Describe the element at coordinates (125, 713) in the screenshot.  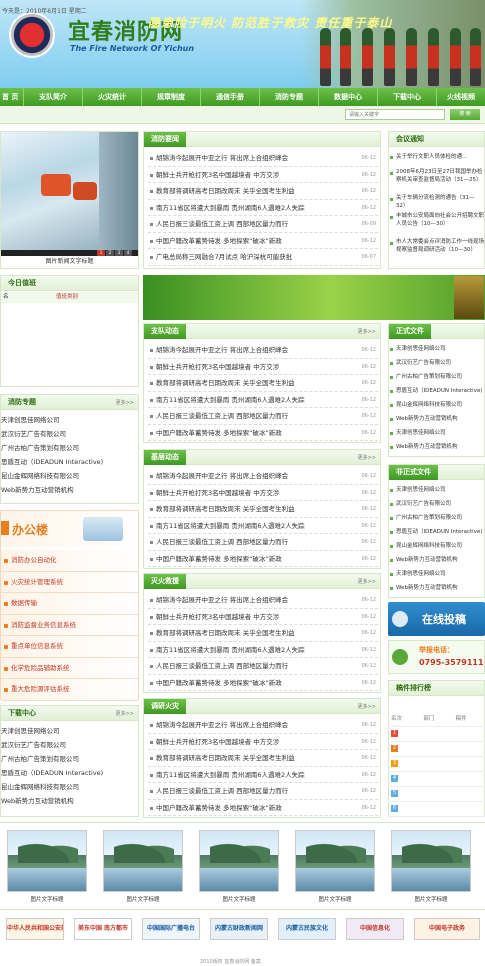
I see `download-more-link: 更多>>` at that location.